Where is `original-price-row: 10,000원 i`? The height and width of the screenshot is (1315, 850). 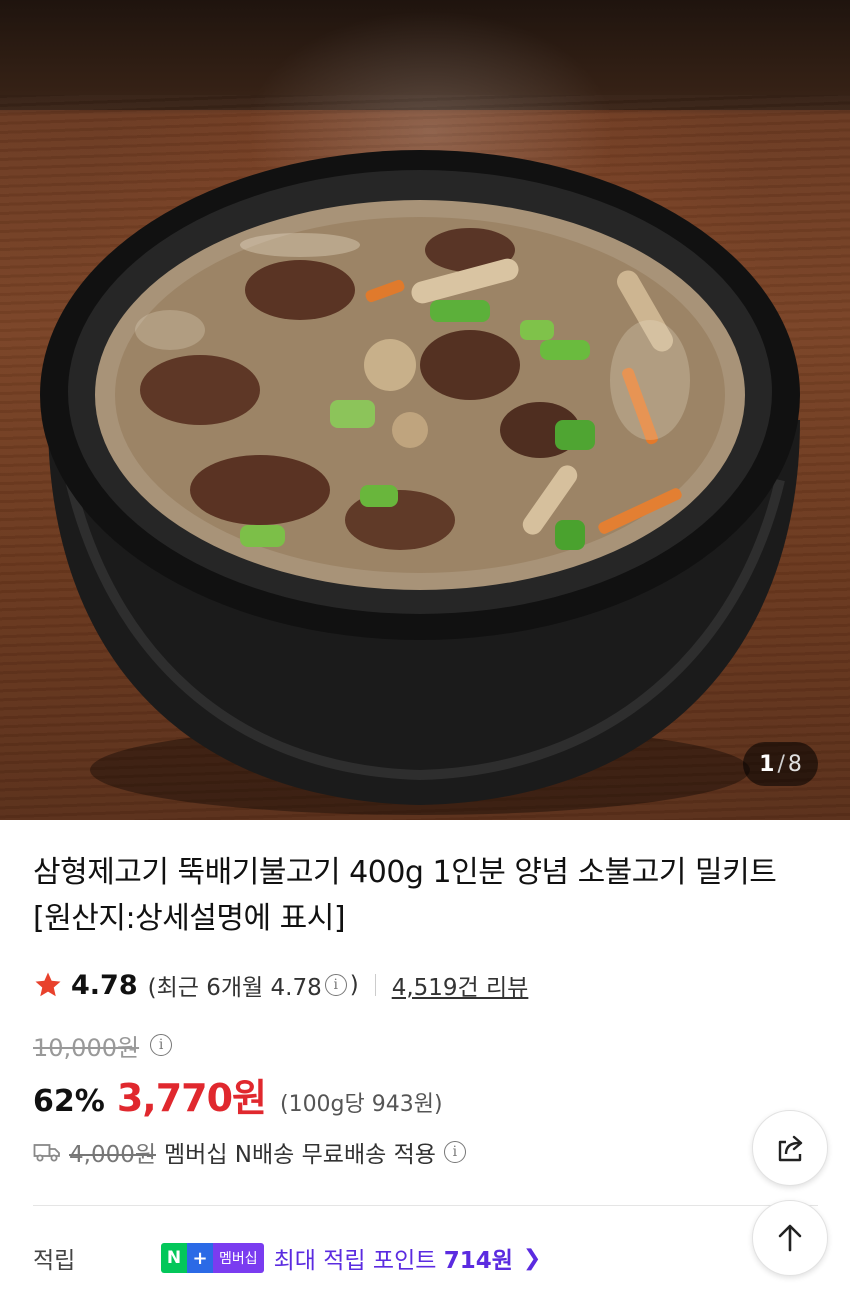 original-price-row: 10,000원 i is located at coordinates (104, 1045).